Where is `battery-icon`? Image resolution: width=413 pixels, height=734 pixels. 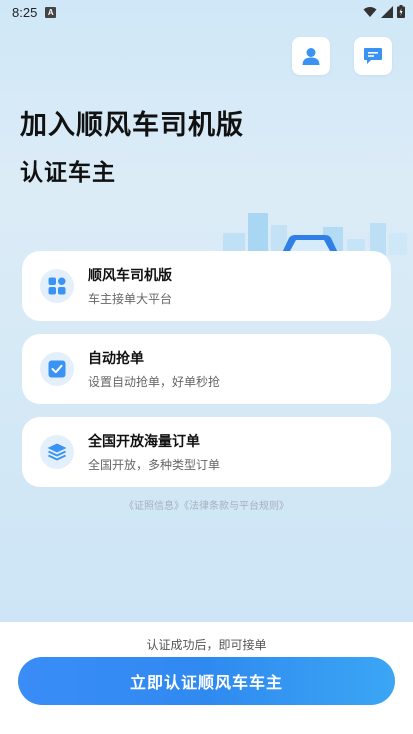
battery-icon is located at coordinates (401, 11).